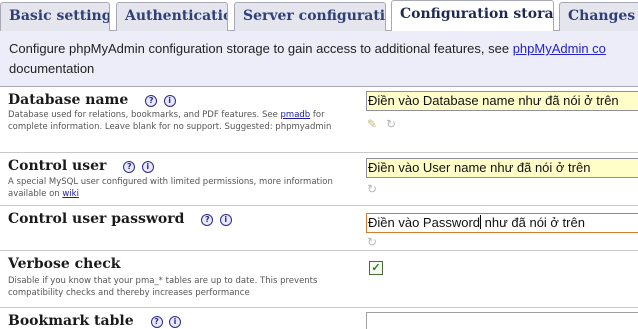 The image size is (638, 329). Describe the element at coordinates (310, 16) in the screenshot. I see `tab-server-configuration: Server configuration` at that location.